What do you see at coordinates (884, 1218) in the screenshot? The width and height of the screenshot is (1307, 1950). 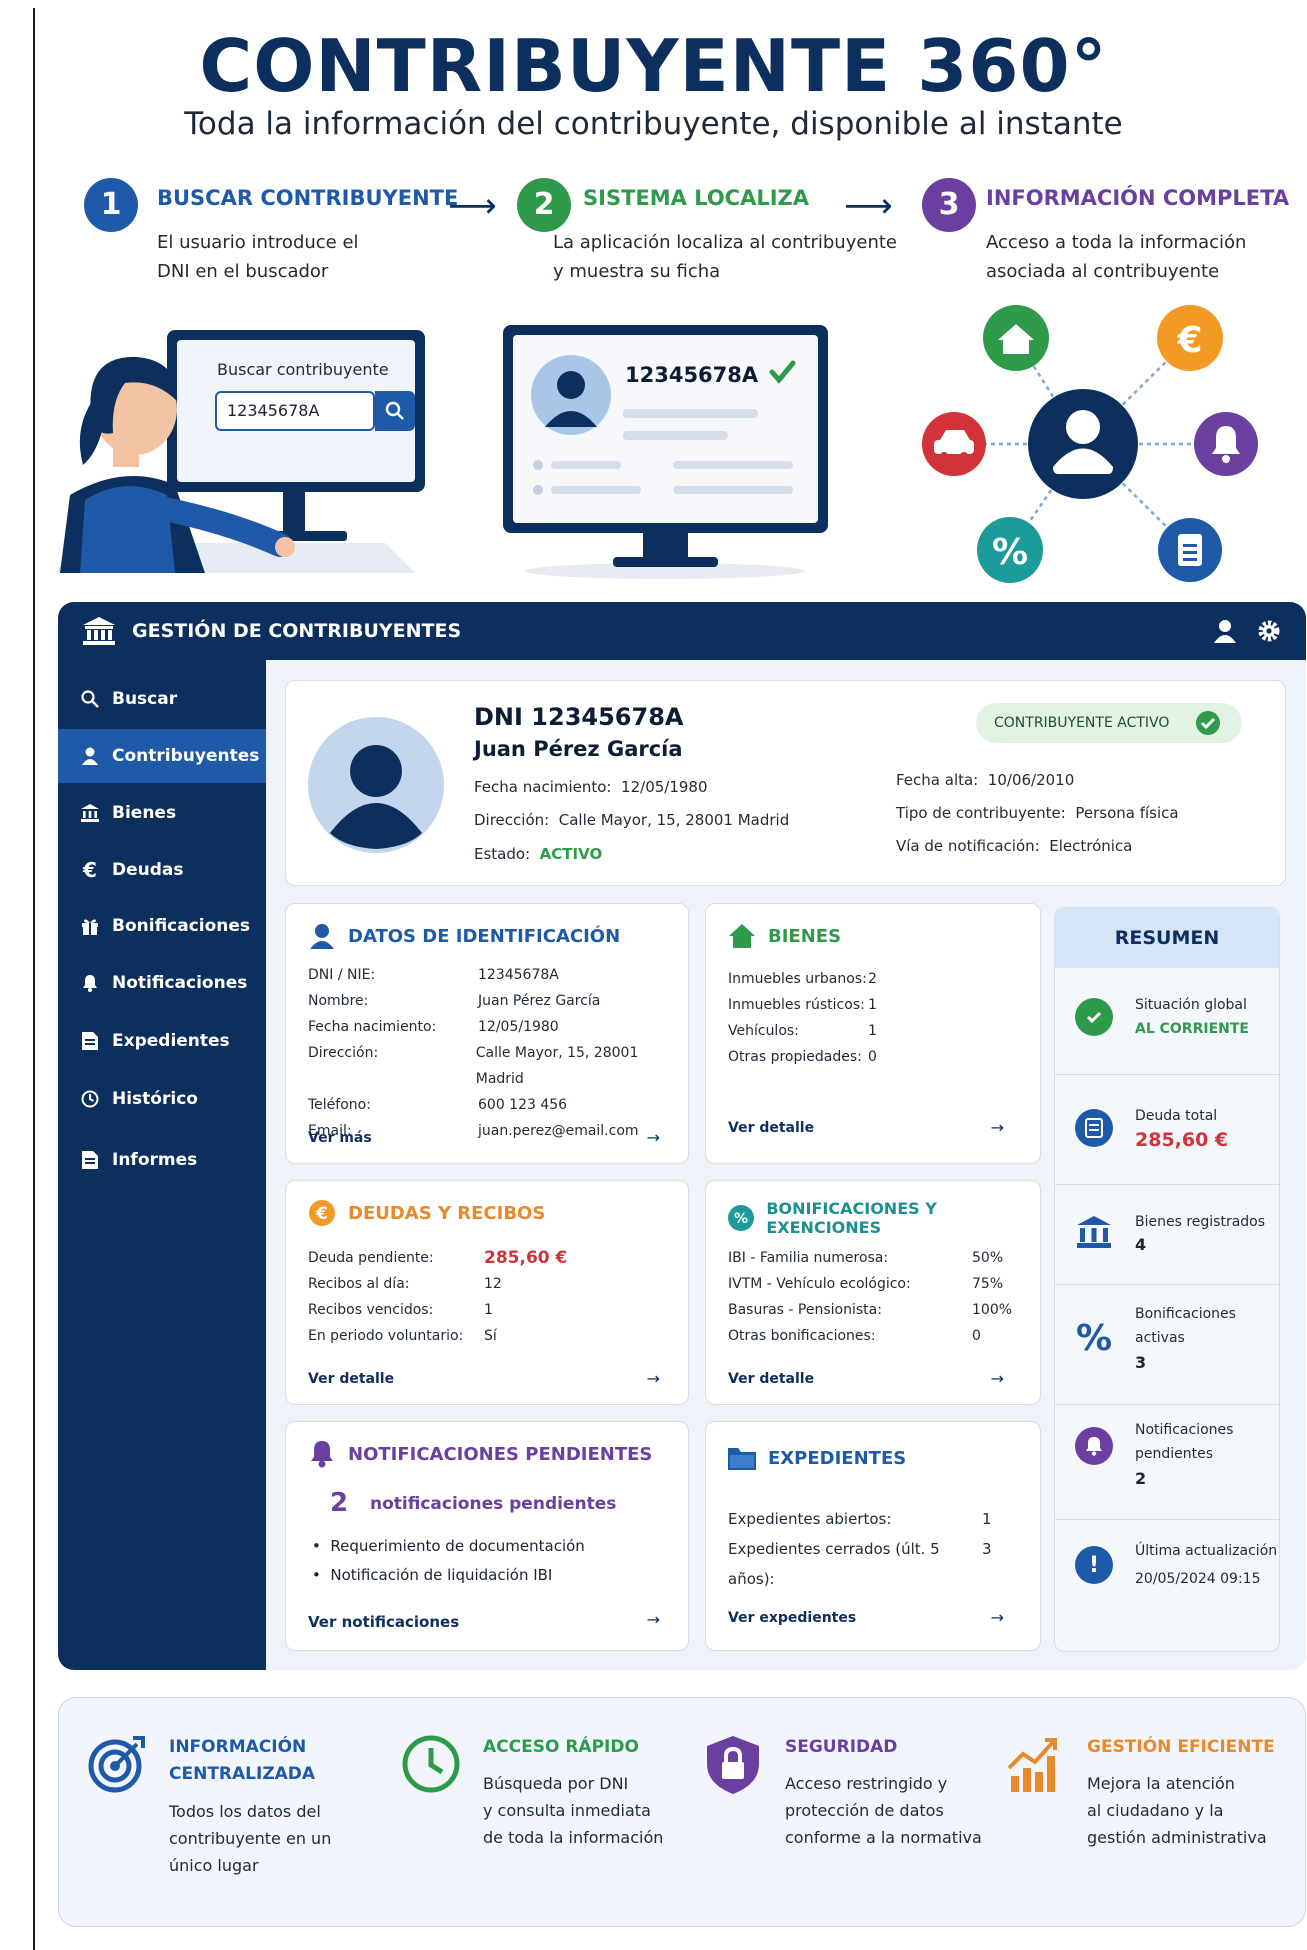 I see `card-header: % BONIFICACIONES Y EXENCIONES` at bounding box center [884, 1218].